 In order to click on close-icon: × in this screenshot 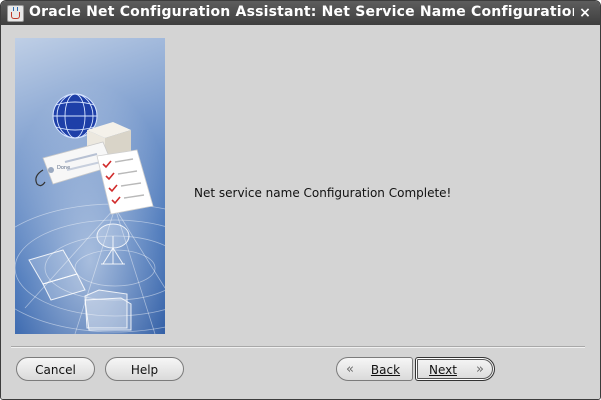, I will do `click(585, 13)`.